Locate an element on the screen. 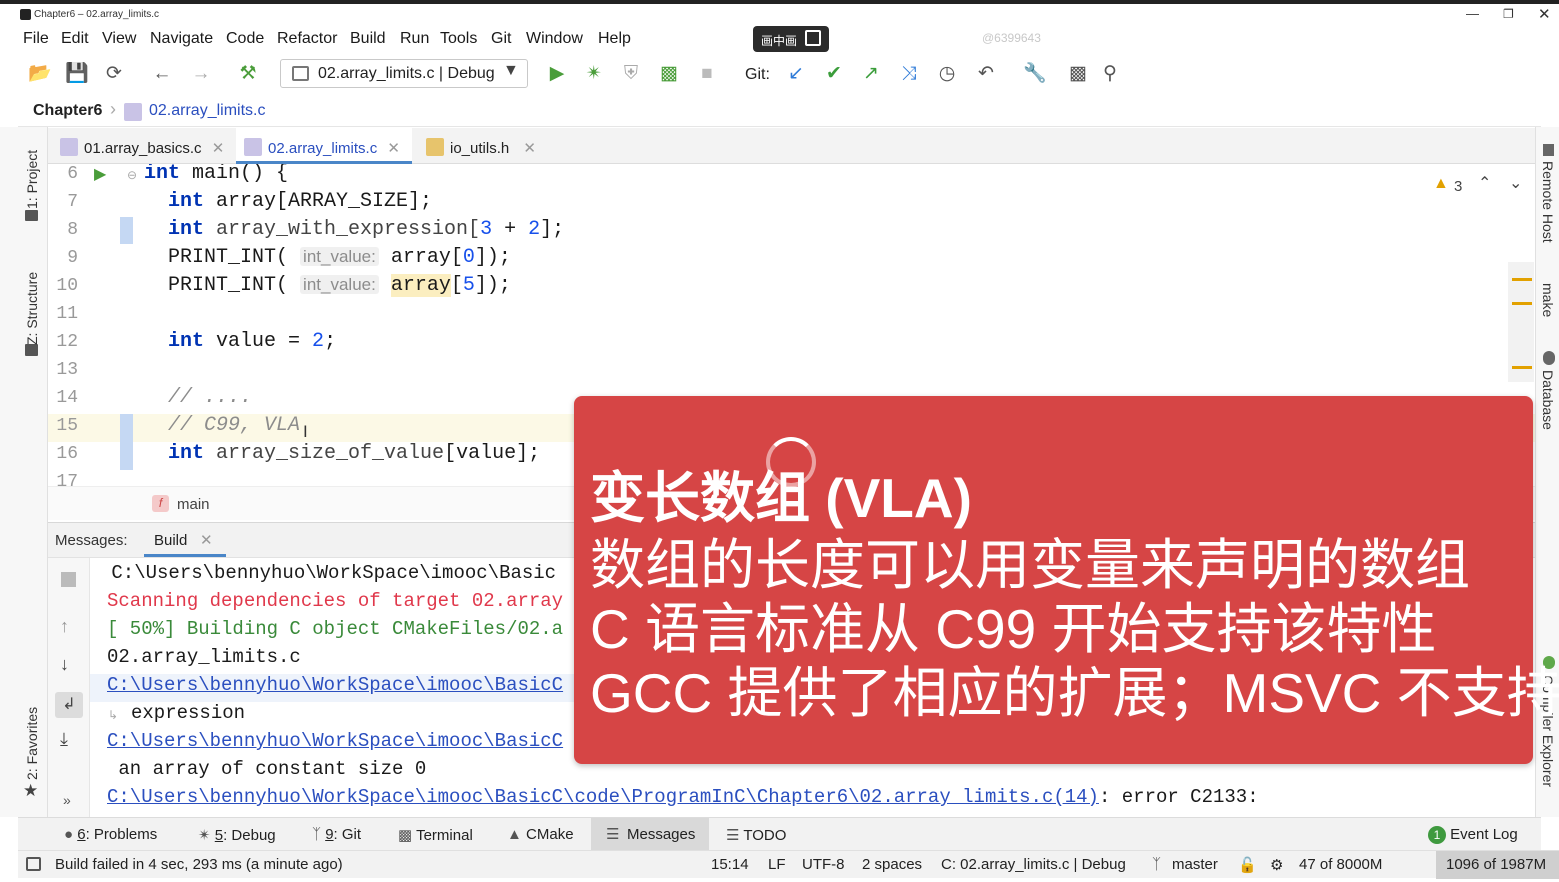 This screenshot has width=1559, height=882. structure-icon is located at coordinates (31, 350).